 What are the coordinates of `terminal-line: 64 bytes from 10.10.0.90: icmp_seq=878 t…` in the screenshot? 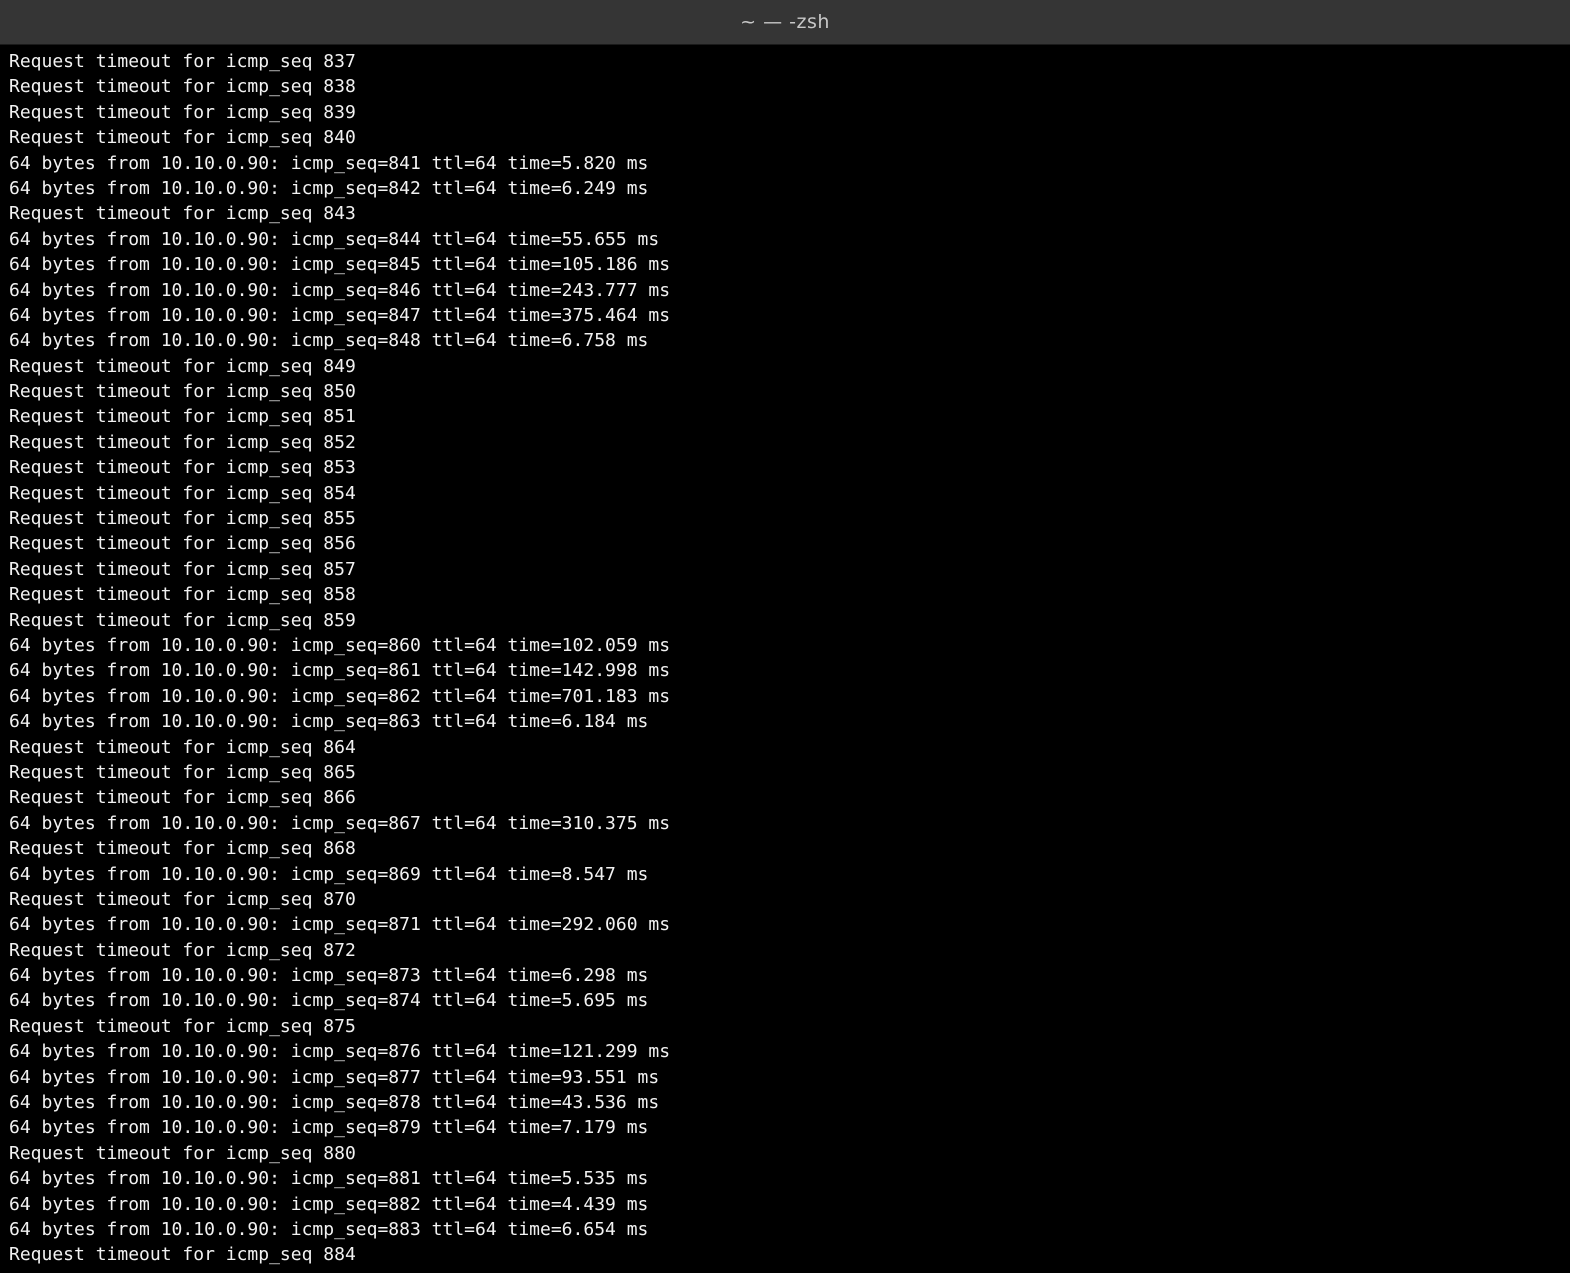 It's located at (334, 1103).